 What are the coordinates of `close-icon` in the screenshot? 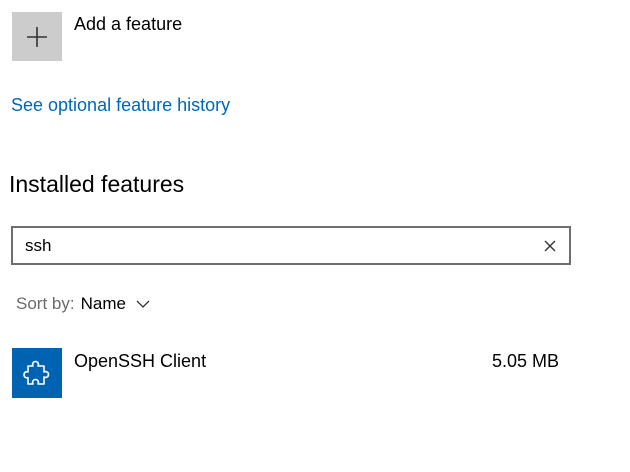 It's located at (550, 246).